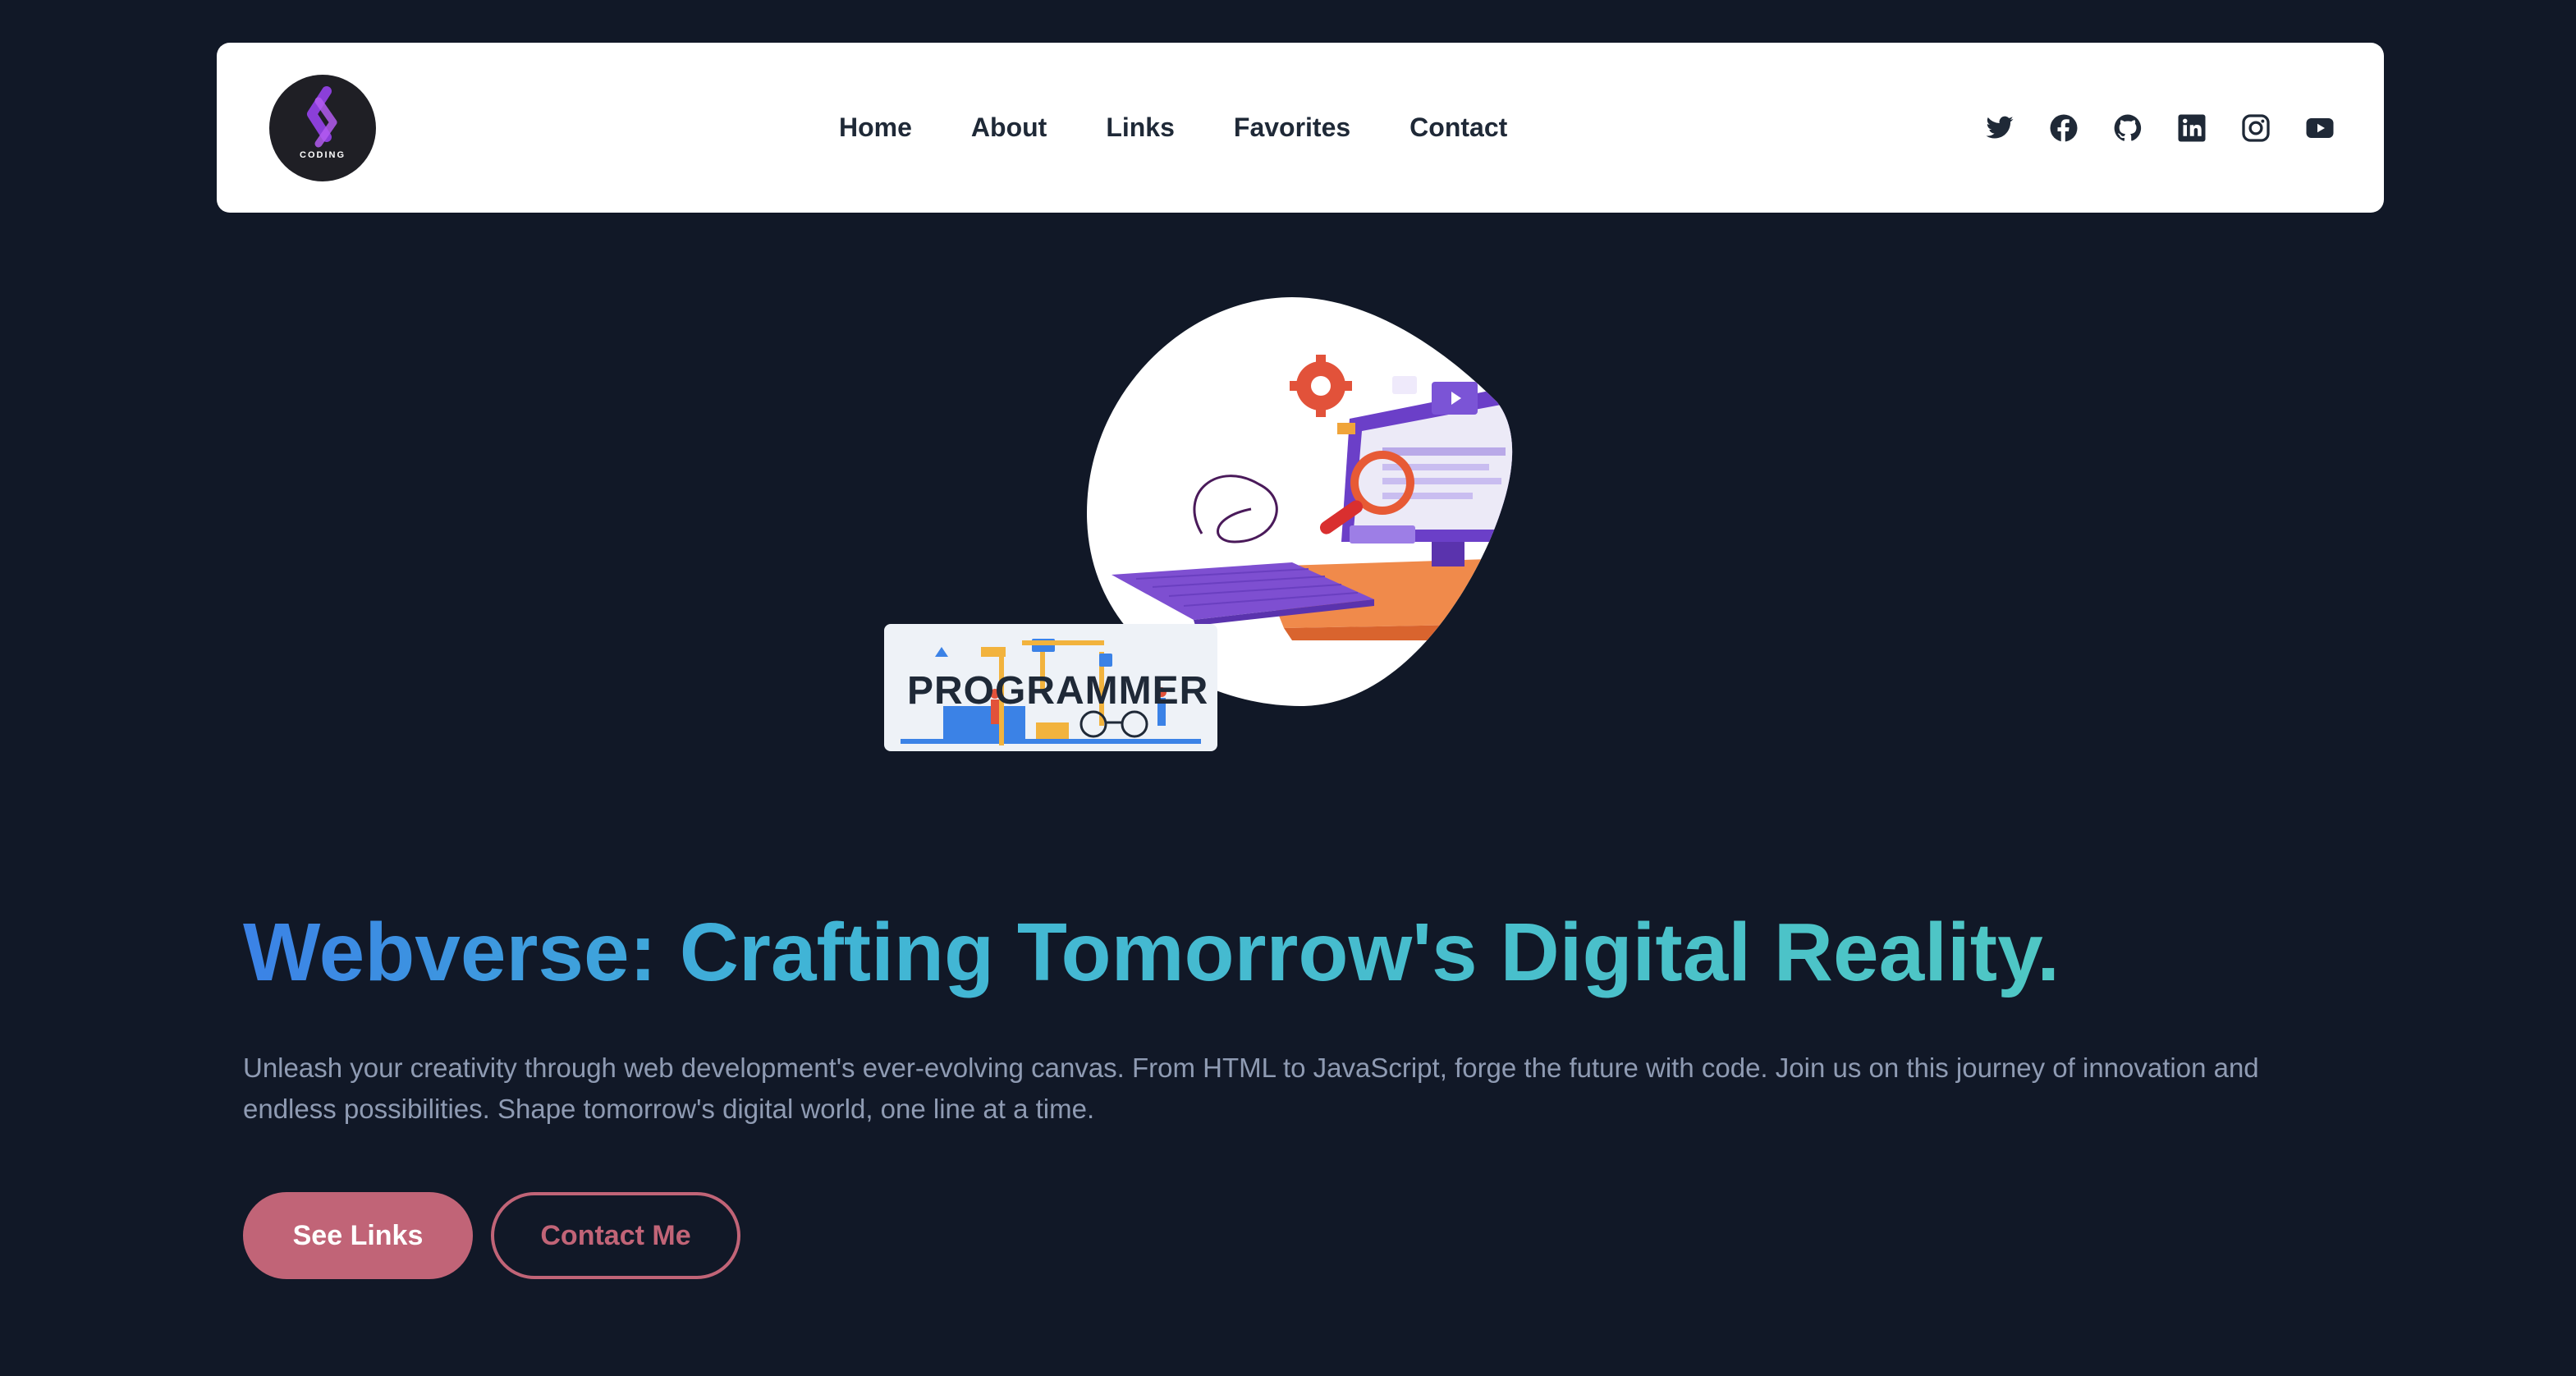 The height and width of the screenshot is (1376, 2576). What do you see at coordinates (1203, 128) in the screenshot?
I see `main-nav: Home About Links Favorites Contact` at bounding box center [1203, 128].